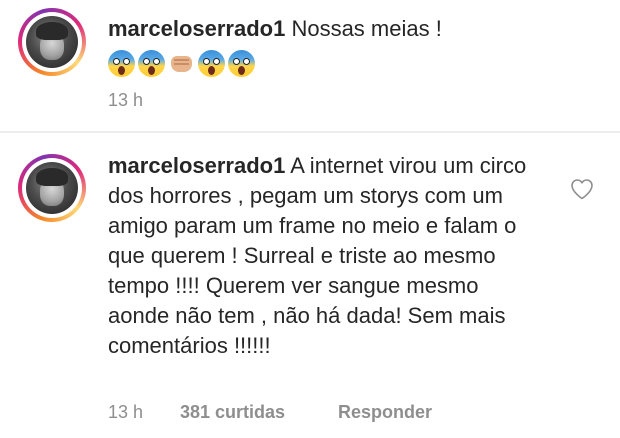 This screenshot has width=620, height=438. I want to click on comment-meta: 13 h 381 curtidas Responder, so click(270, 412).